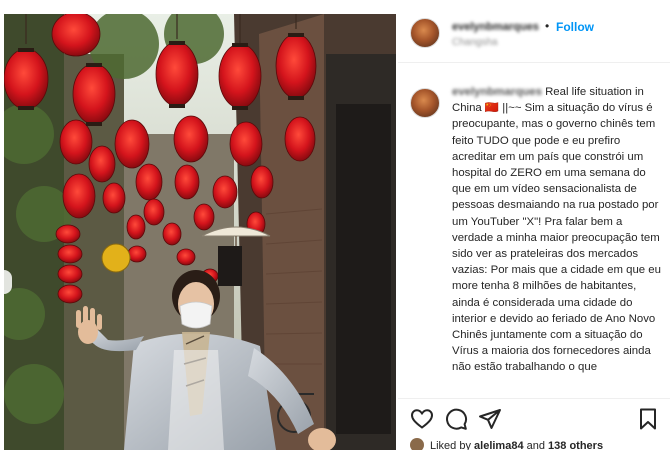  Describe the element at coordinates (417, 444) in the screenshot. I see `liker-avatar` at that location.